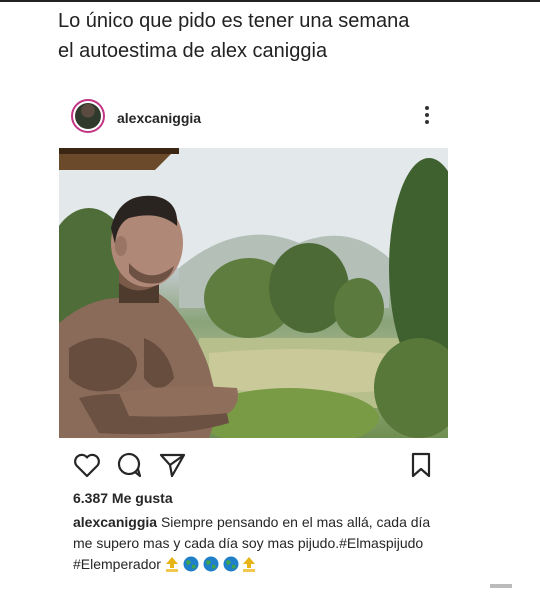  I want to click on paper-plane-icon, so click(173, 465).